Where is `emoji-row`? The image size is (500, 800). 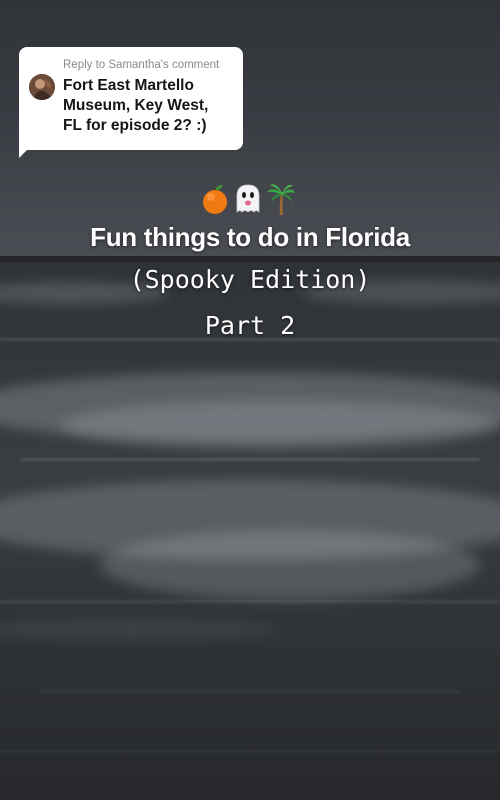
emoji-row is located at coordinates (250, 199).